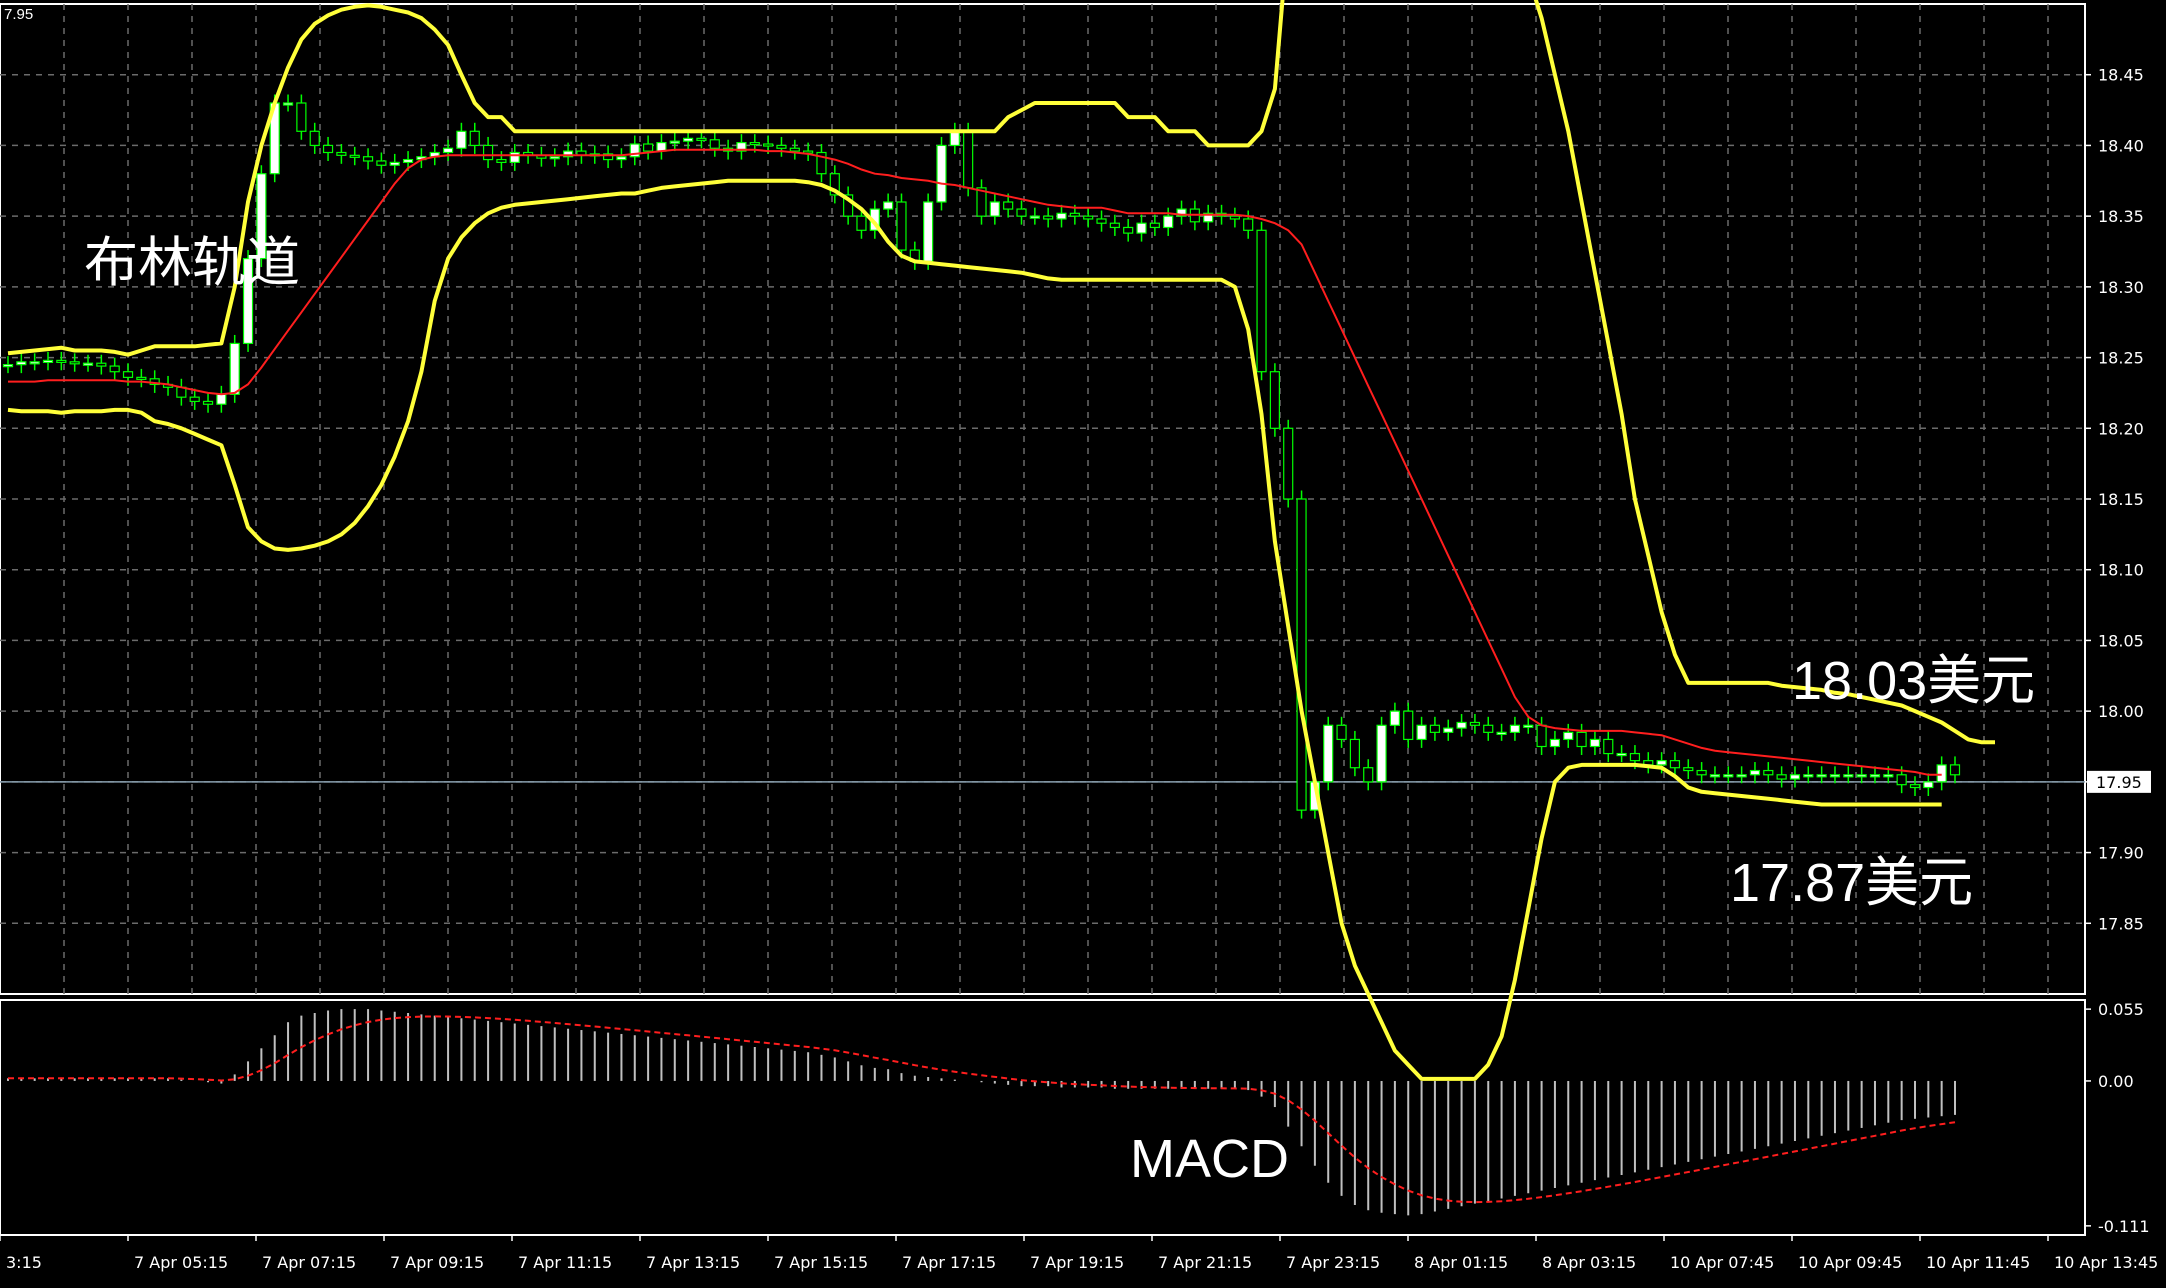 This screenshot has width=2166, height=1288. I want to click on price-tick-label: 18.40, so click(2121, 145).